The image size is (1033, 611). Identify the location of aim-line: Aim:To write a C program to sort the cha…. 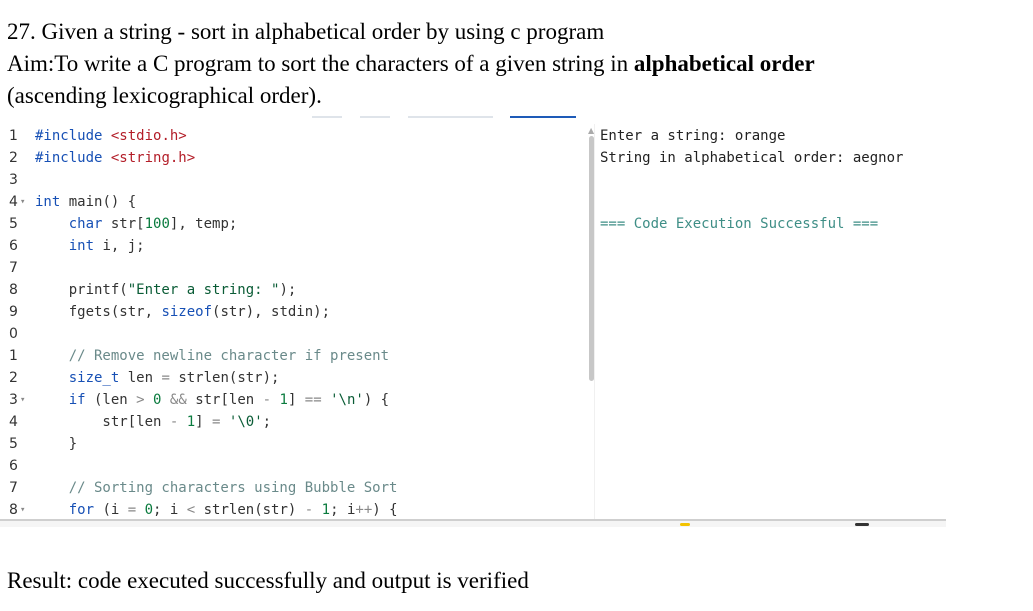
(411, 64).